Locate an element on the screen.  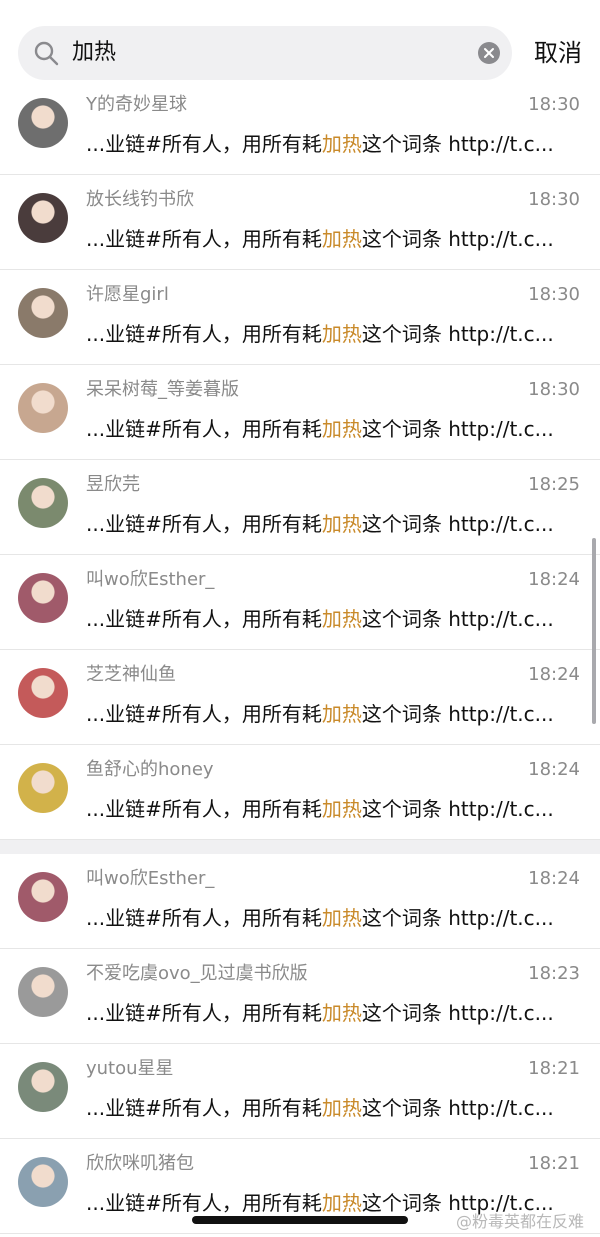
scrollbar is located at coordinates (594, 631).